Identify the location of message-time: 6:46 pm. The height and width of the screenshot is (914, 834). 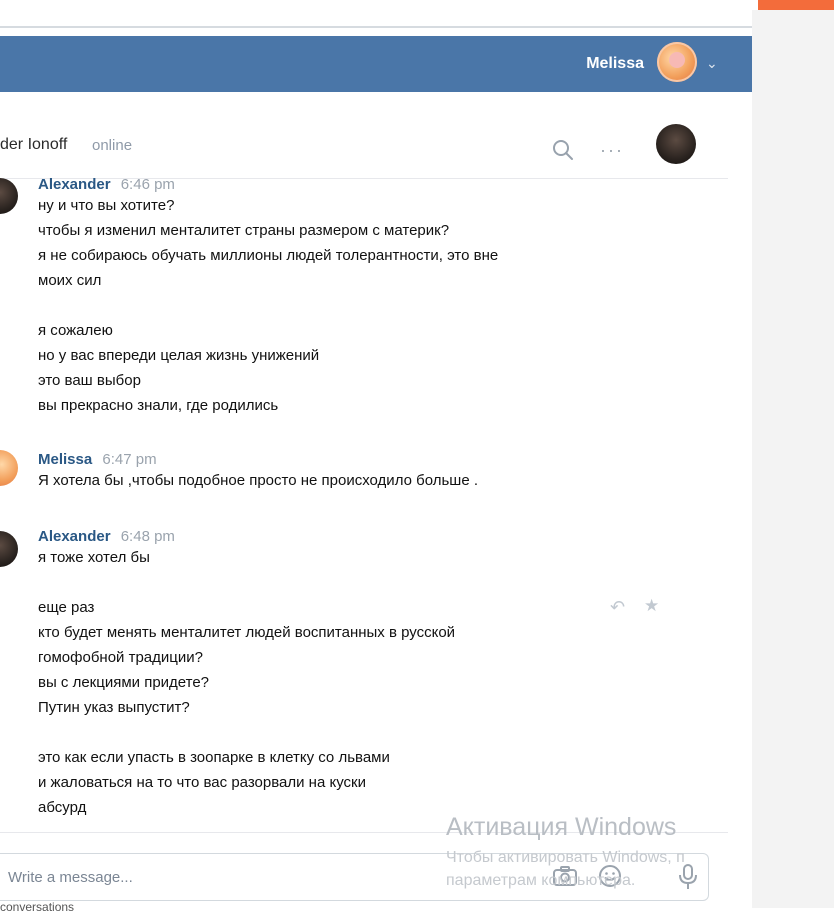
(147, 184).